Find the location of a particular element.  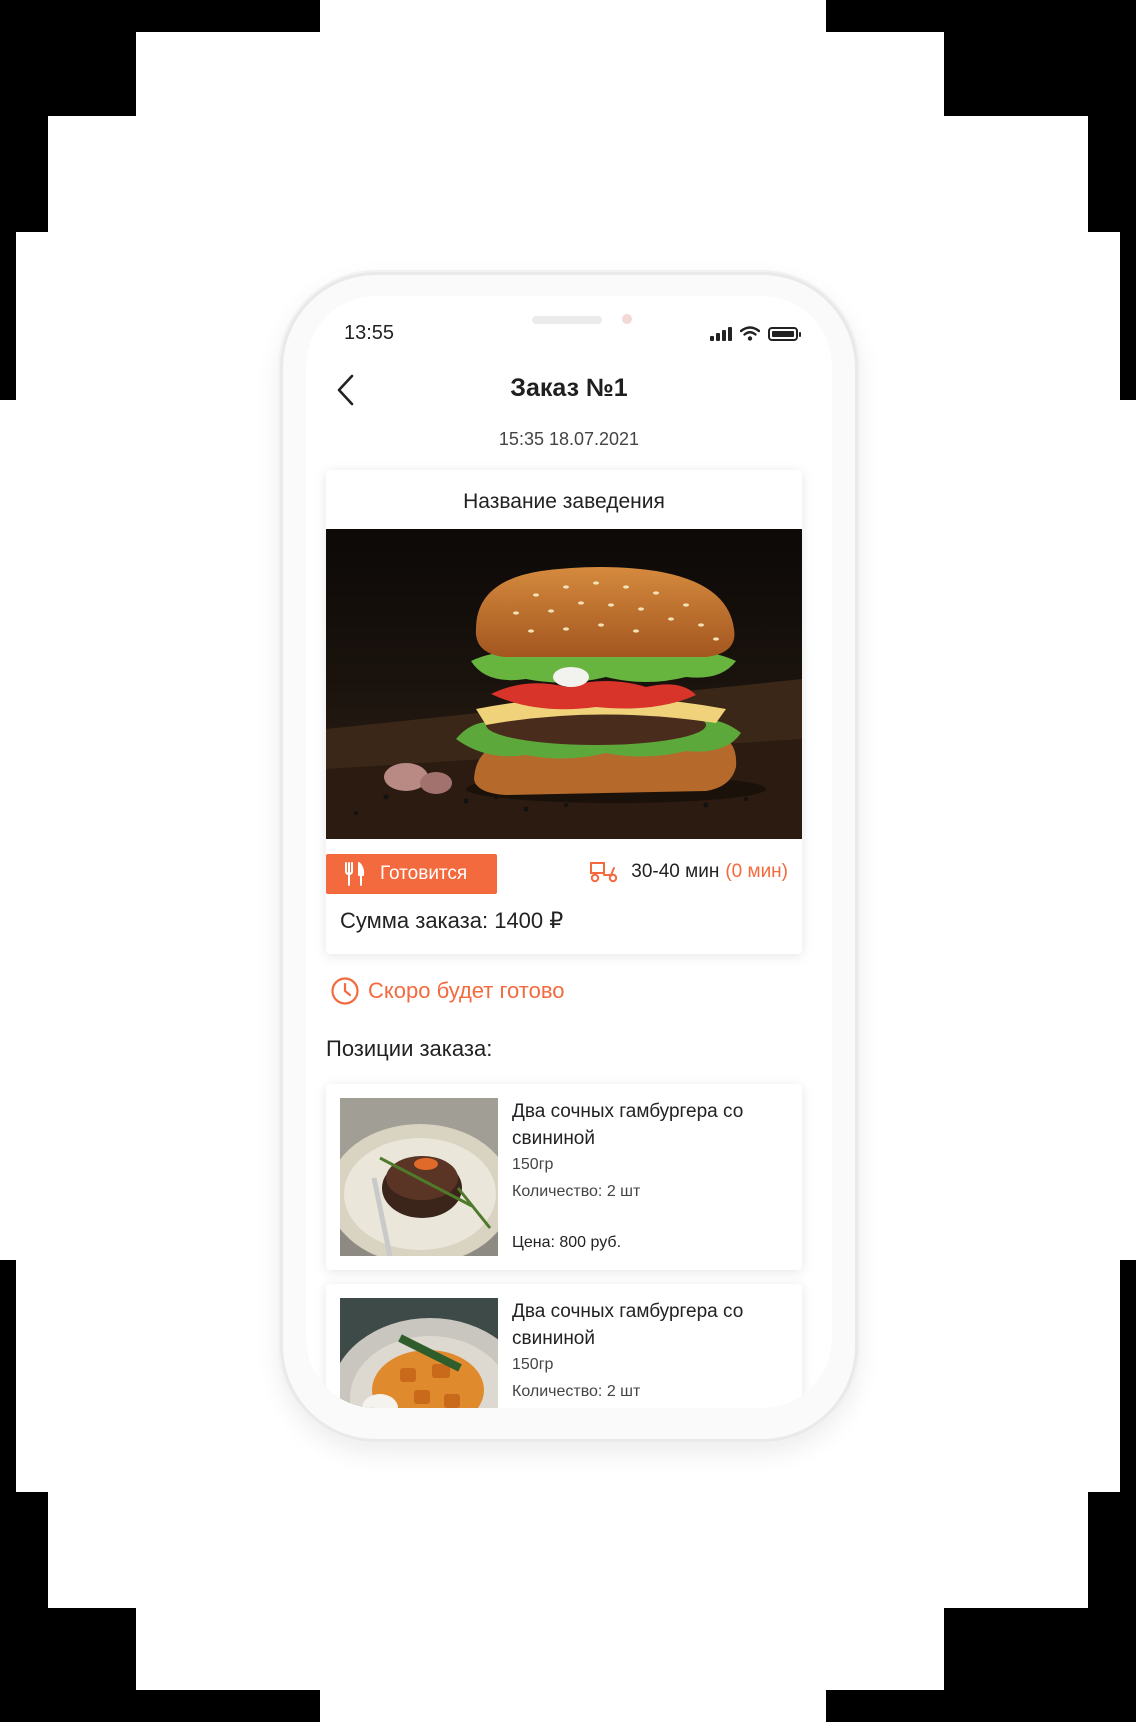

delivery-delay: (0 мин) is located at coordinates (756, 871).